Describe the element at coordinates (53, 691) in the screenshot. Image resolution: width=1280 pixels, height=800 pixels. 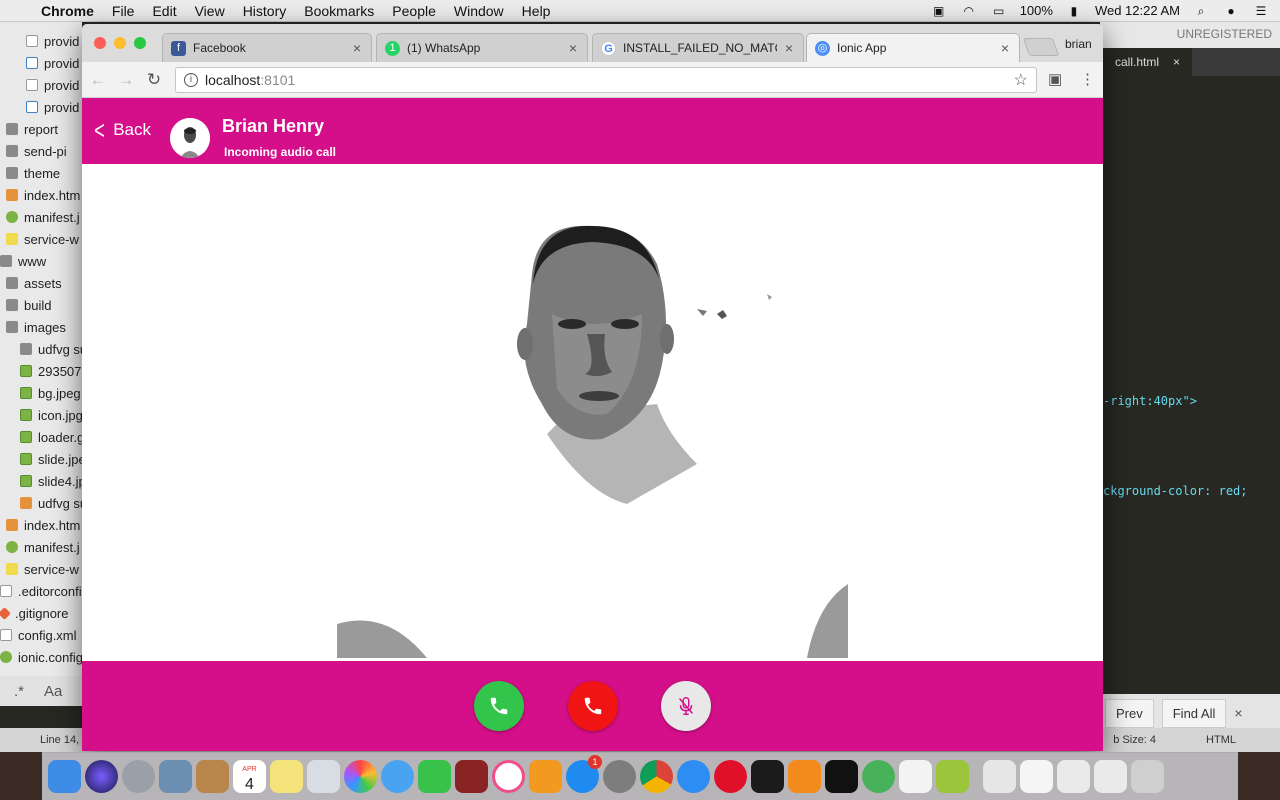
I see `case-toggle: Aa` at that location.